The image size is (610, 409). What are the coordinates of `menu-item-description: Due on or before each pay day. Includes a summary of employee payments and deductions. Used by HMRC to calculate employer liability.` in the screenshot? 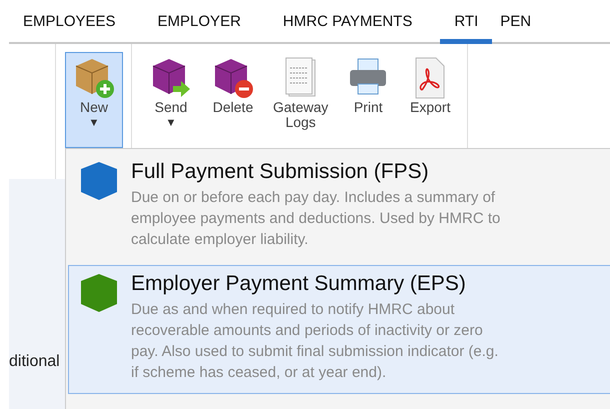 It's located at (316, 219).